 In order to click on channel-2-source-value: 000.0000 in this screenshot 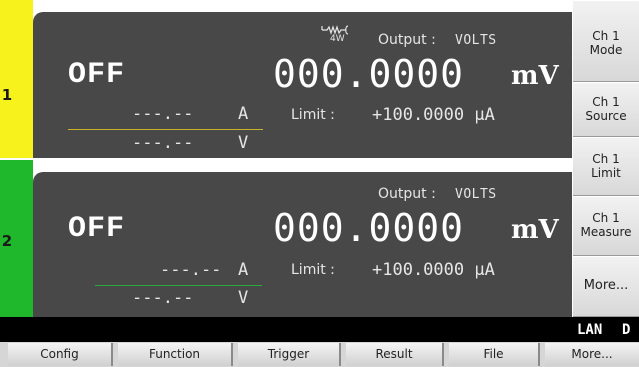, I will do `click(368, 228)`.